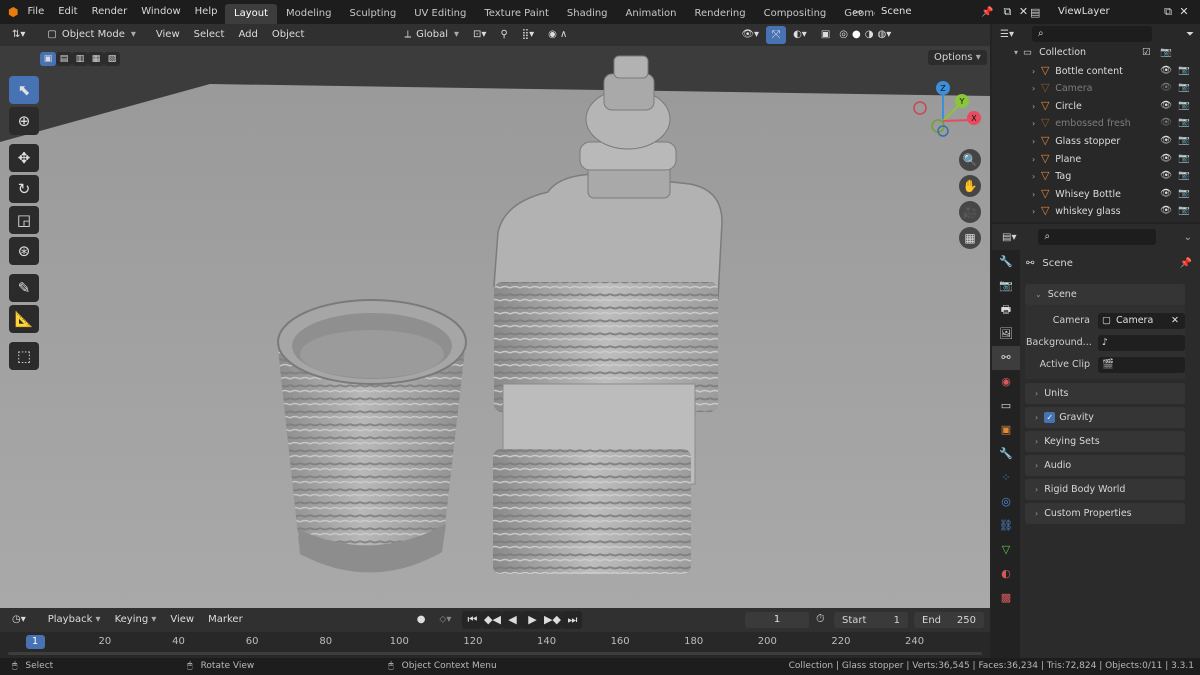  What do you see at coordinates (168, 35) in the screenshot?
I see `menu-view: View` at bounding box center [168, 35].